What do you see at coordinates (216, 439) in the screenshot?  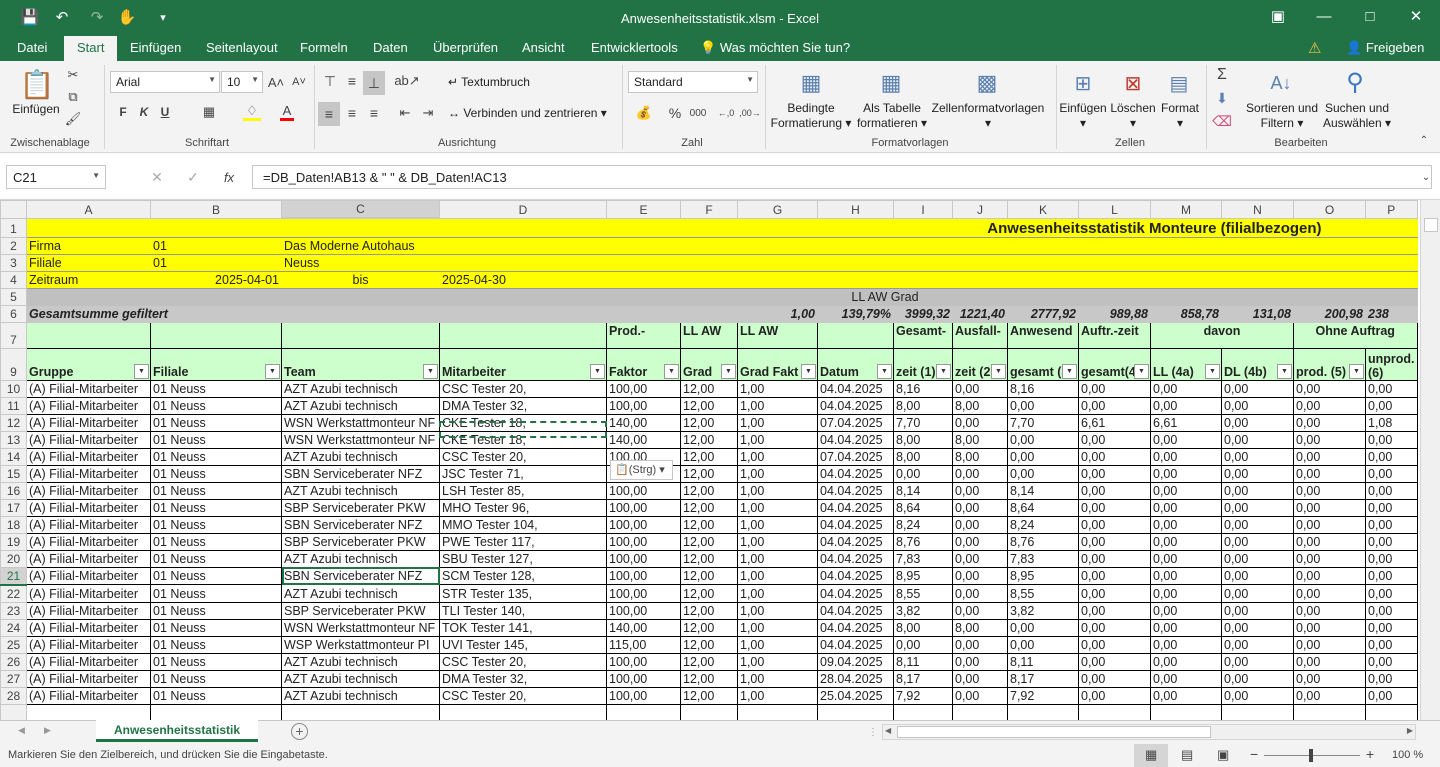 I see `table-cell: 01 Neuss` at bounding box center [216, 439].